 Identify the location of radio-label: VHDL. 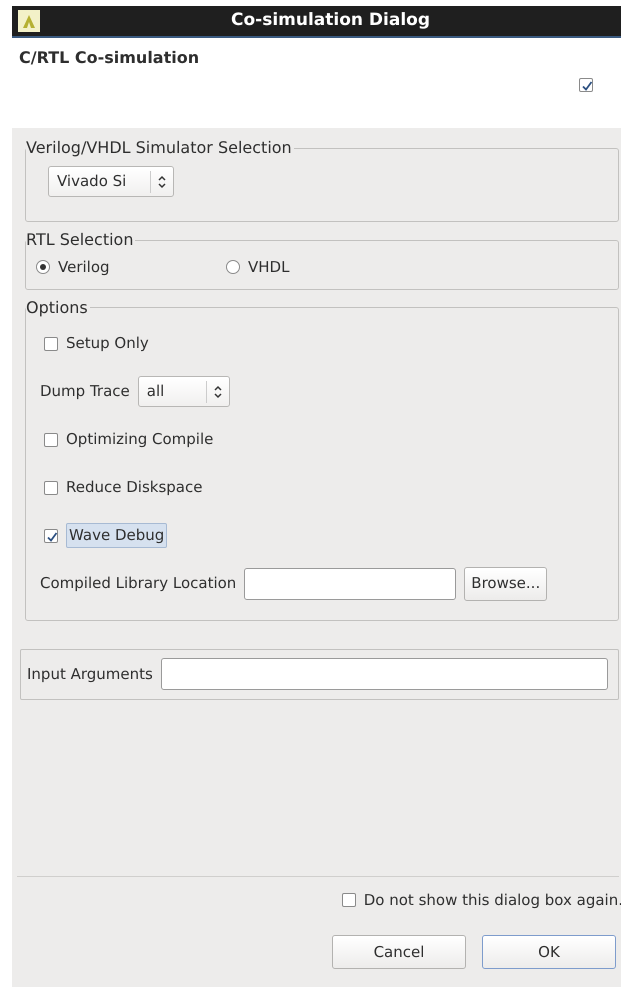
(269, 267).